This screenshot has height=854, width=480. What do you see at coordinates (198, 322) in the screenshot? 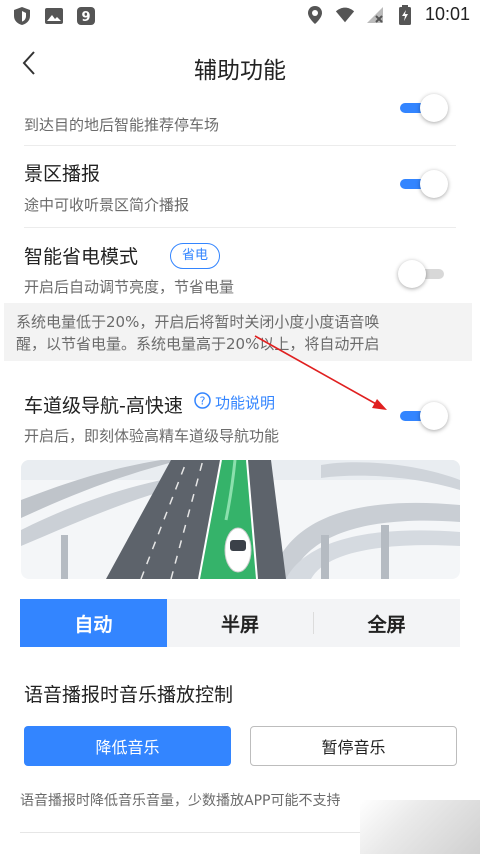
I see `notice-line-1: 系统电量低于20%，开启后将暂时关闭小度小度语音唤` at bounding box center [198, 322].